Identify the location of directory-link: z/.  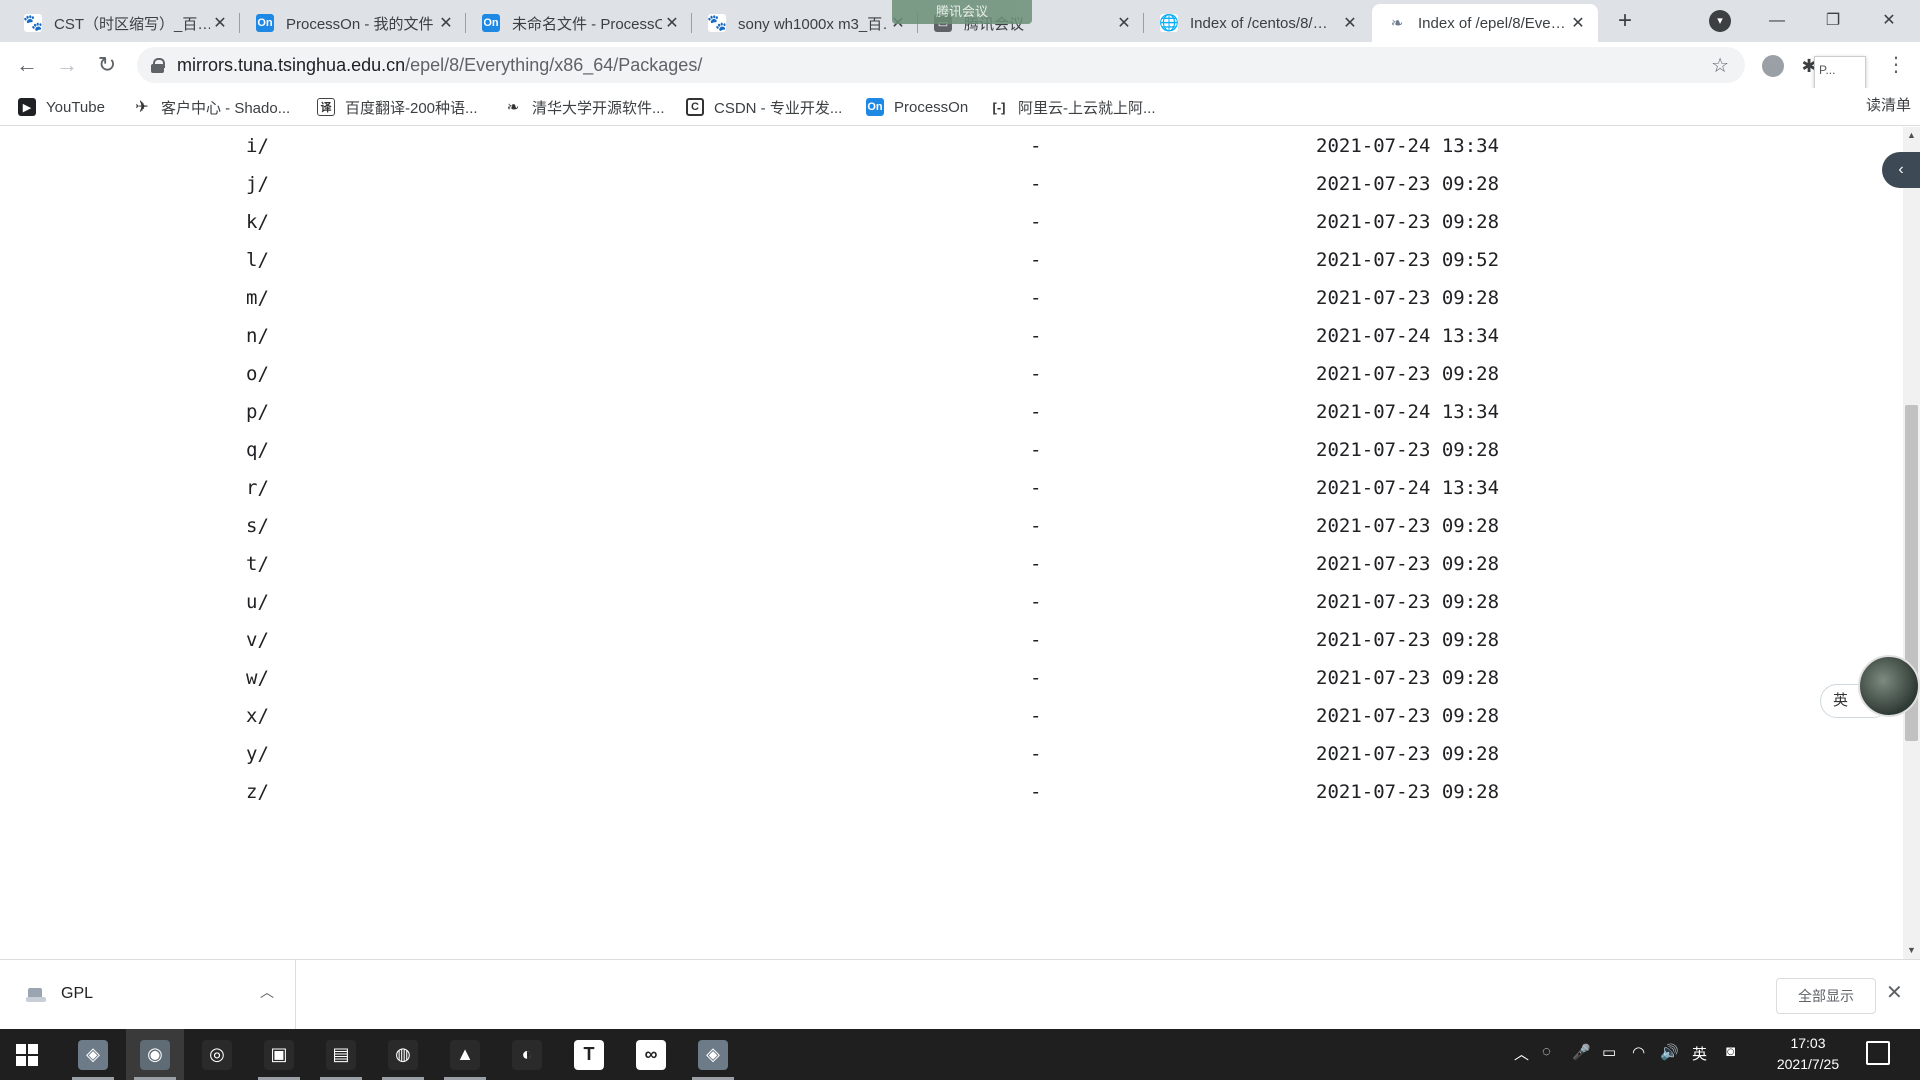
(257, 792).